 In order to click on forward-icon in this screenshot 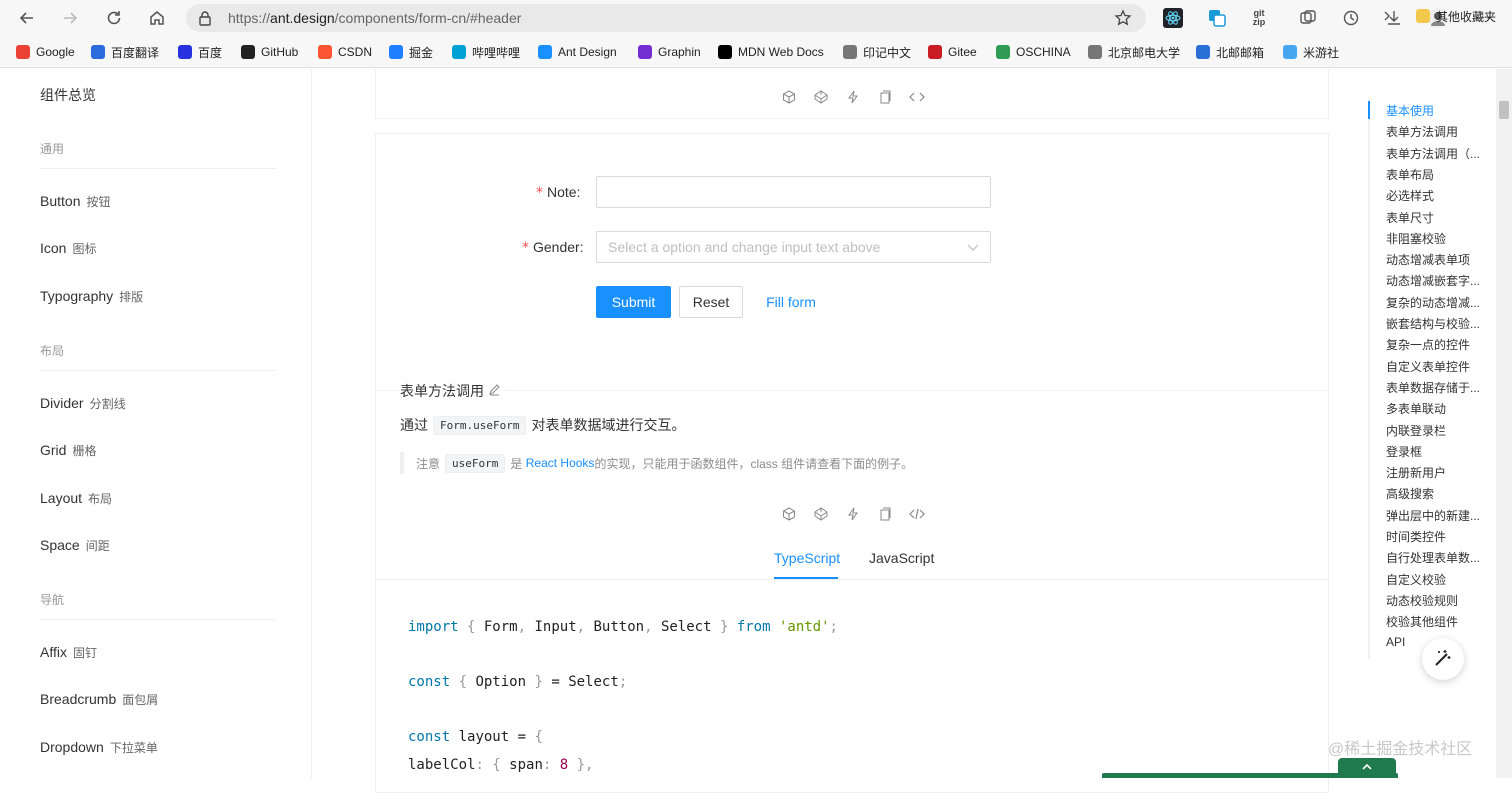, I will do `click(70, 18)`.